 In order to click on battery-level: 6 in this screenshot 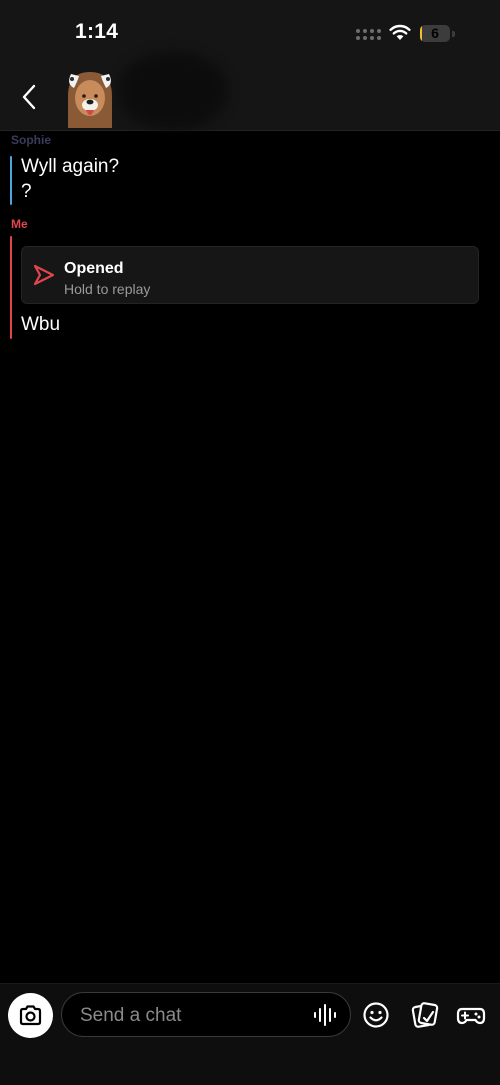, I will do `click(435, 33)`.